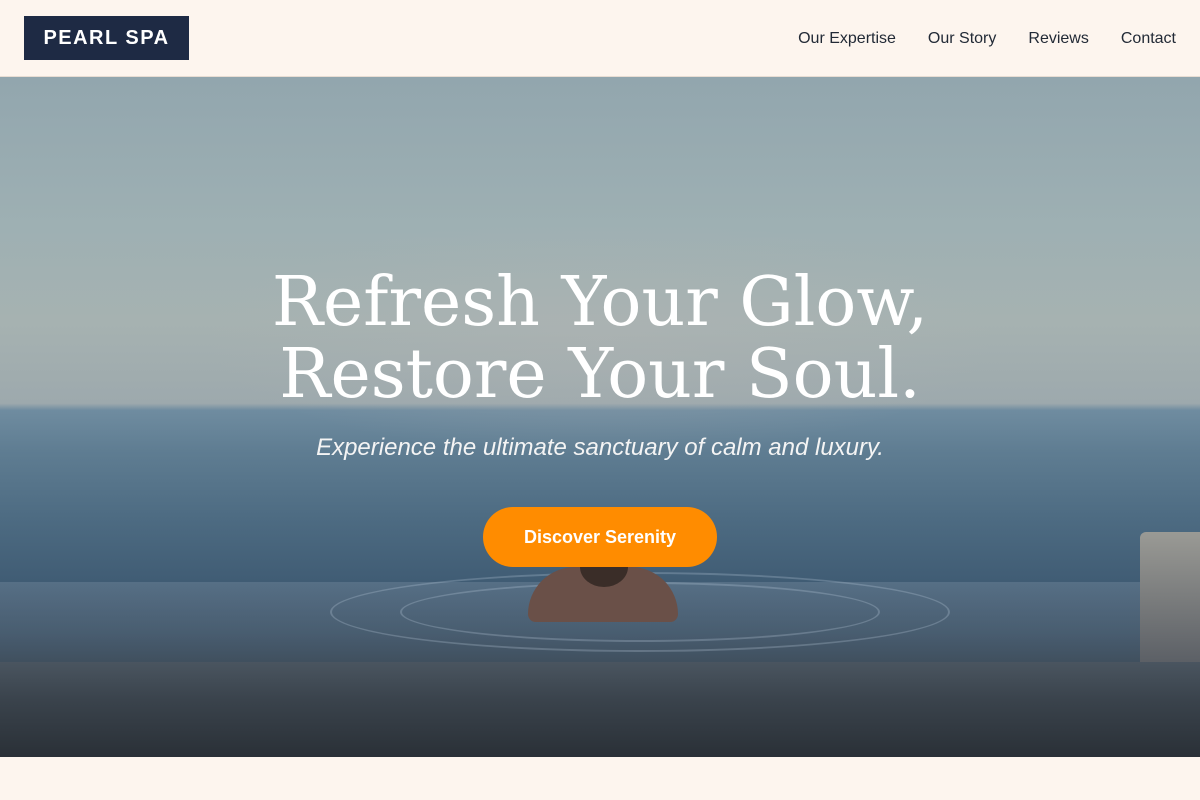 The image size is (1200, 800). Describe the element at coordinates (600, 374) in the screenshot. I see `hero-title-line-2: Restore Your Soul.` at that location.